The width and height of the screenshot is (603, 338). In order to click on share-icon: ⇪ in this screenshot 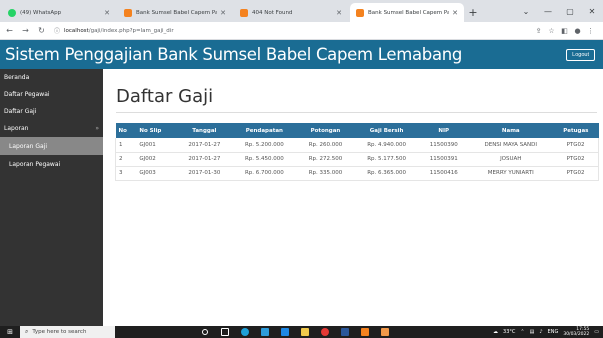, I will do `click(538, 31)`.